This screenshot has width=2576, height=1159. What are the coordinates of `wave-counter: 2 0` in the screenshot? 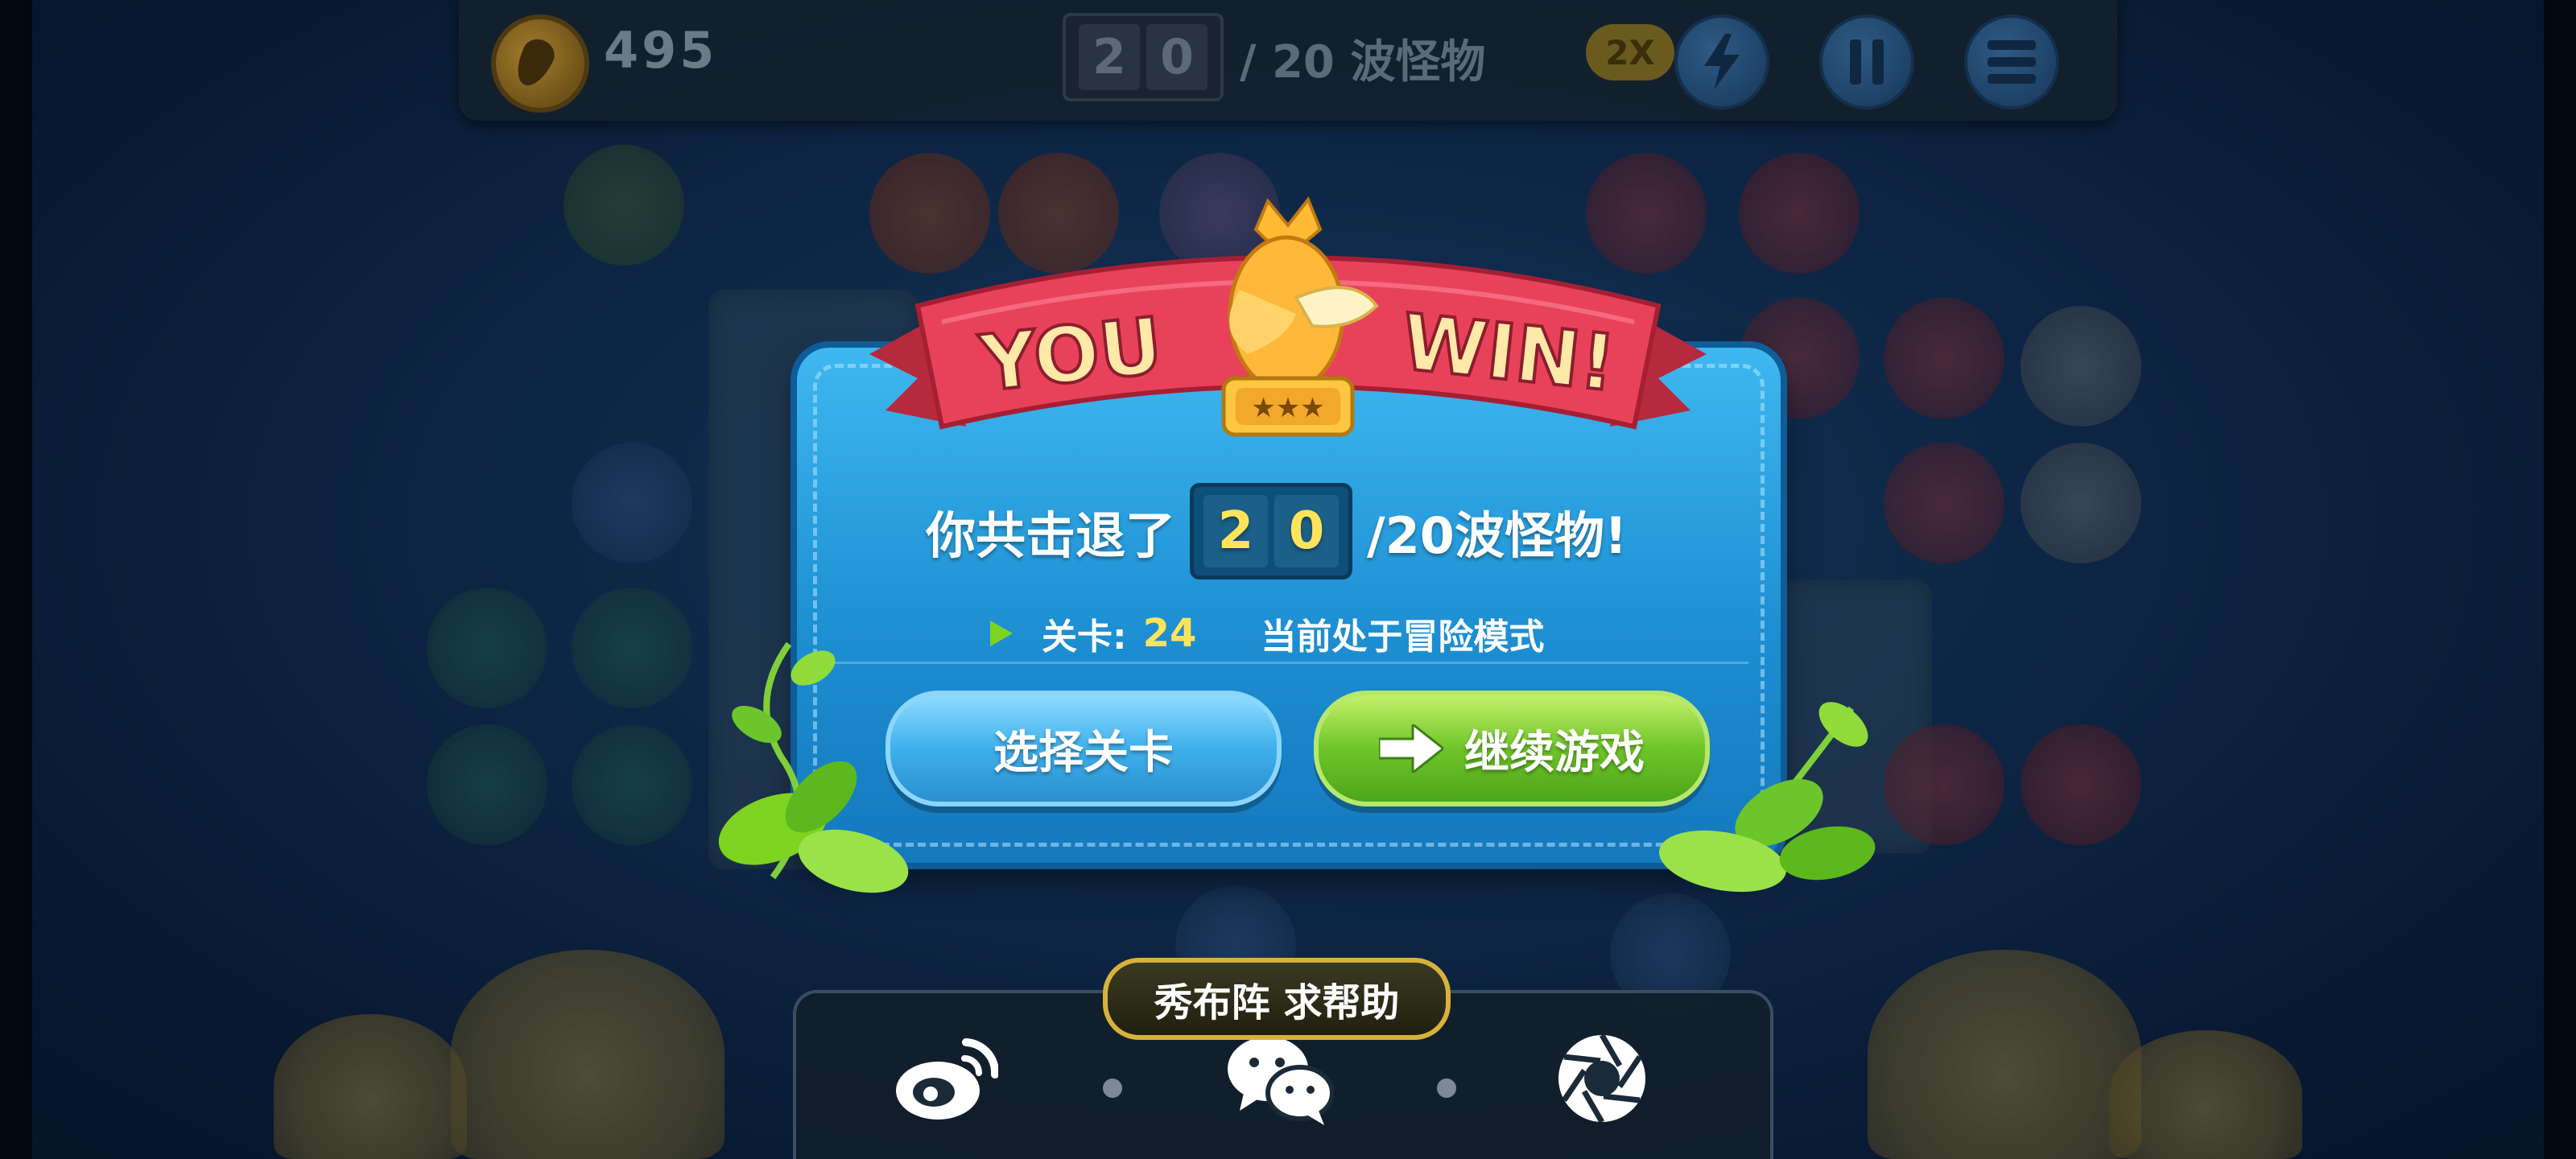 It's located at (1143, 57).